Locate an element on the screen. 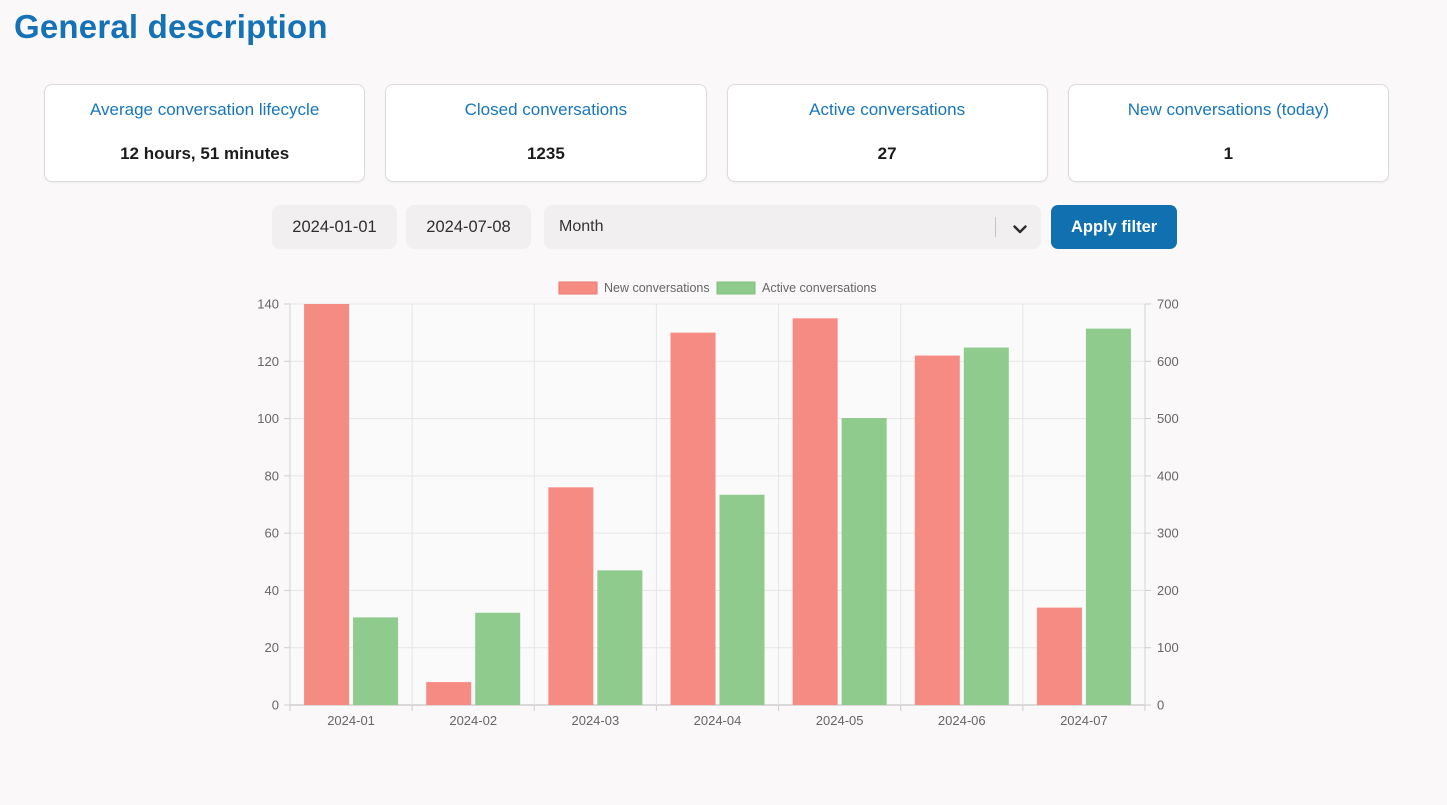 This screenshot has height=805, width=1447. x-axis-label: 2024-03 is located at coordinates (595, 720).